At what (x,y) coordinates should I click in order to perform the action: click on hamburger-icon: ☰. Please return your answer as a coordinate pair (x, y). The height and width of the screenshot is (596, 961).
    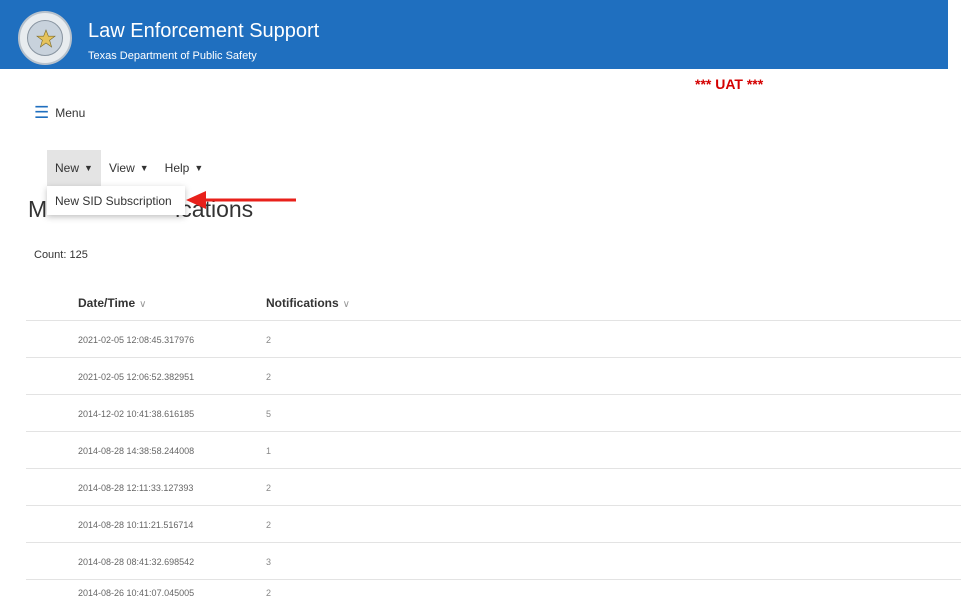
    Looking at the image, I should click on (42, 112).